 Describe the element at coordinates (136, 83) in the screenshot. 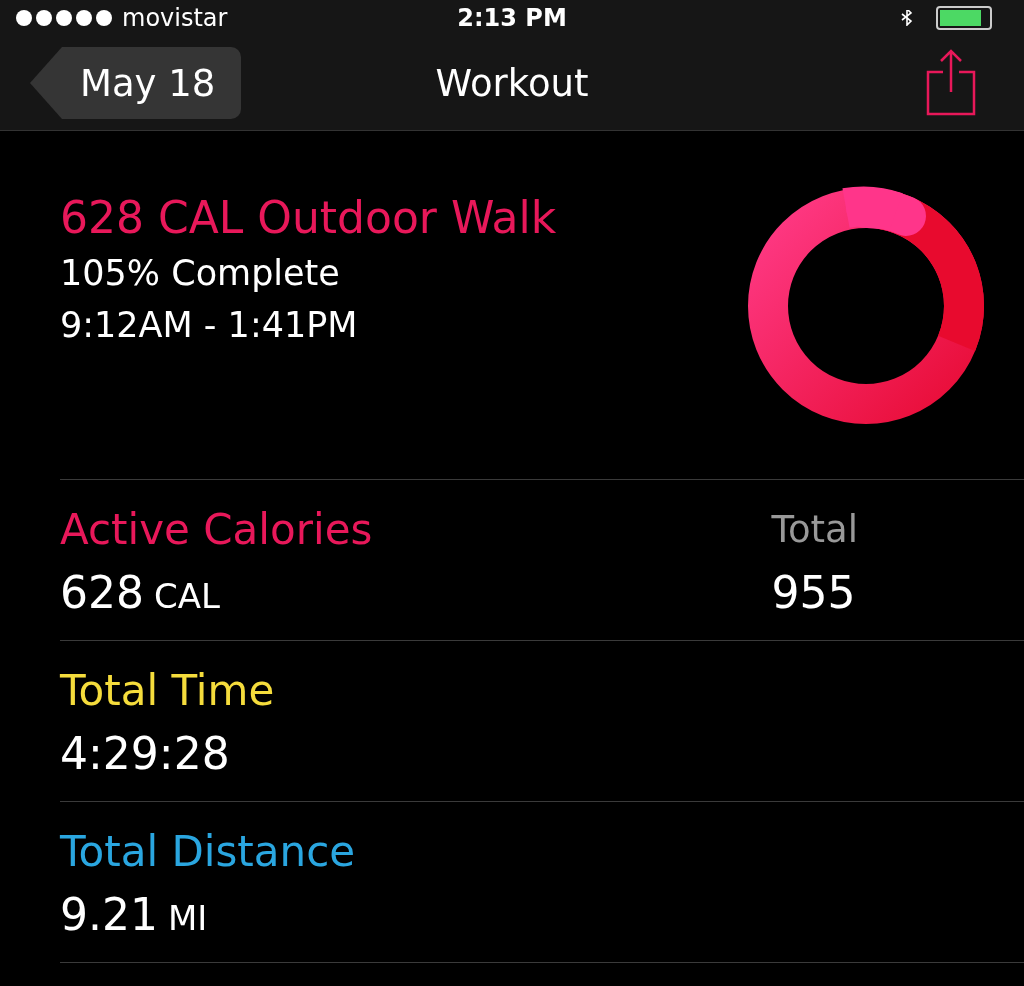

I see `back-button: May 18` at that location.